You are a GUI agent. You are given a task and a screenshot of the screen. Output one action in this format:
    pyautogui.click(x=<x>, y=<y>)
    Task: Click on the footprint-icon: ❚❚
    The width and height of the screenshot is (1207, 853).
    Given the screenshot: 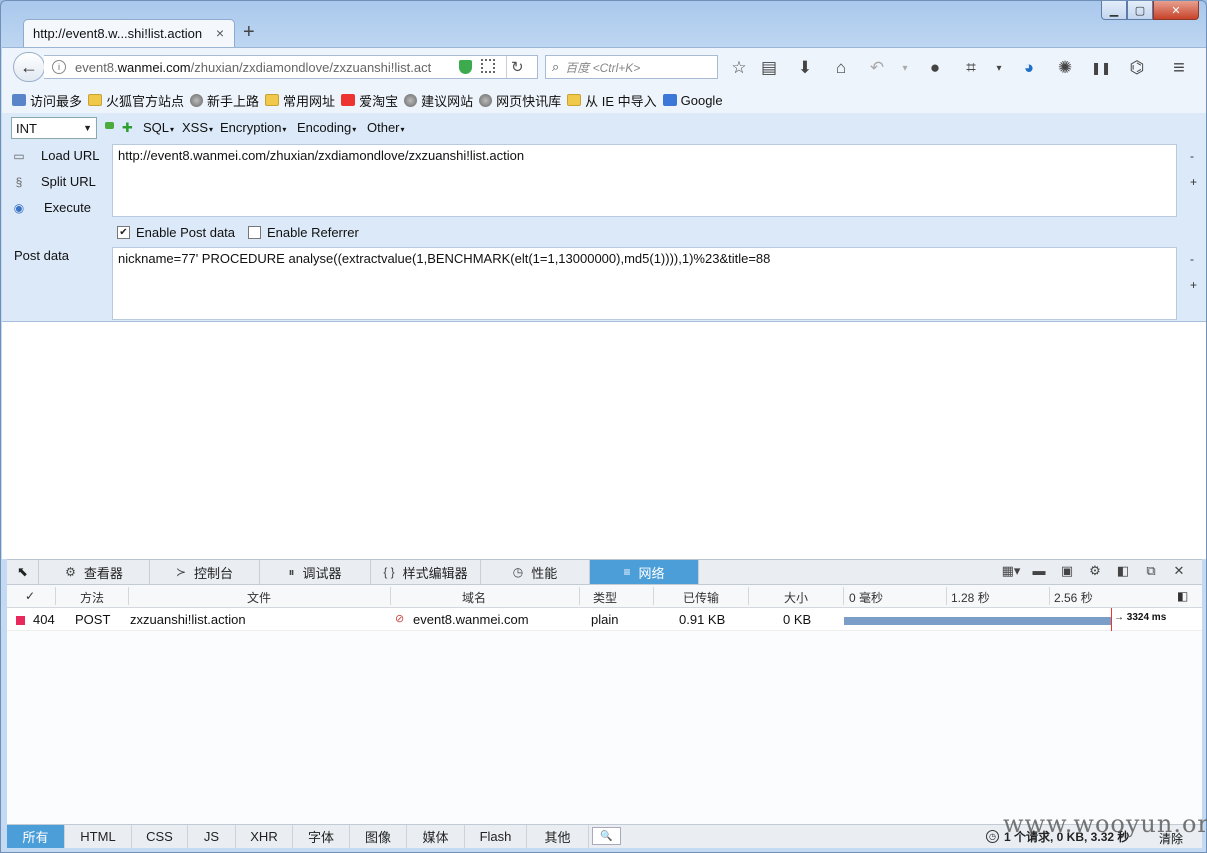 What is the action you would take?
    pyautogui.click(x=1101, y=68)
    